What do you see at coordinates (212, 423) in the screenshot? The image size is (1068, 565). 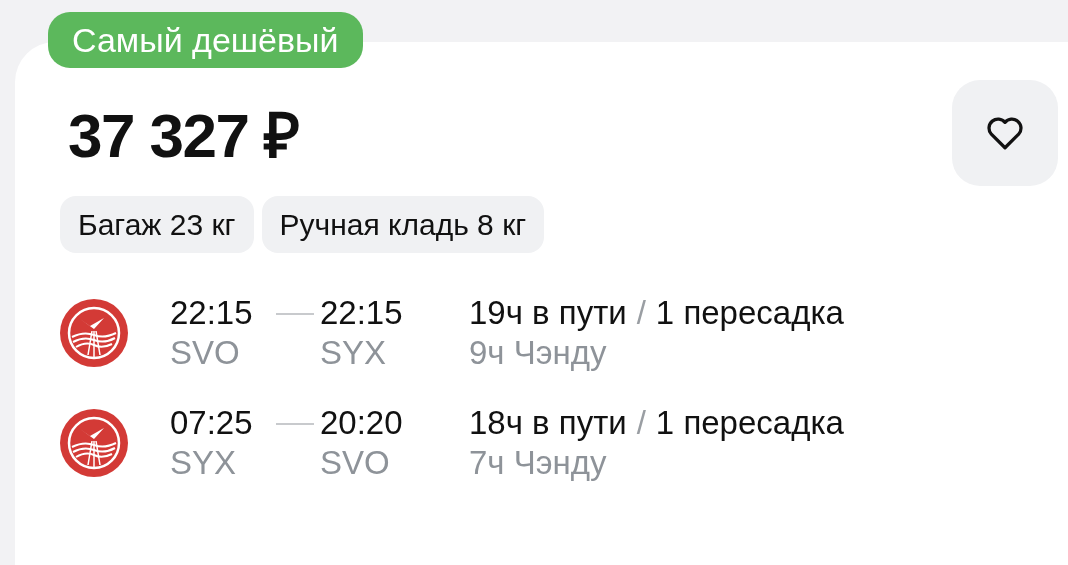 I see `departure-time: 07:25` at bounding box center [212, 423].